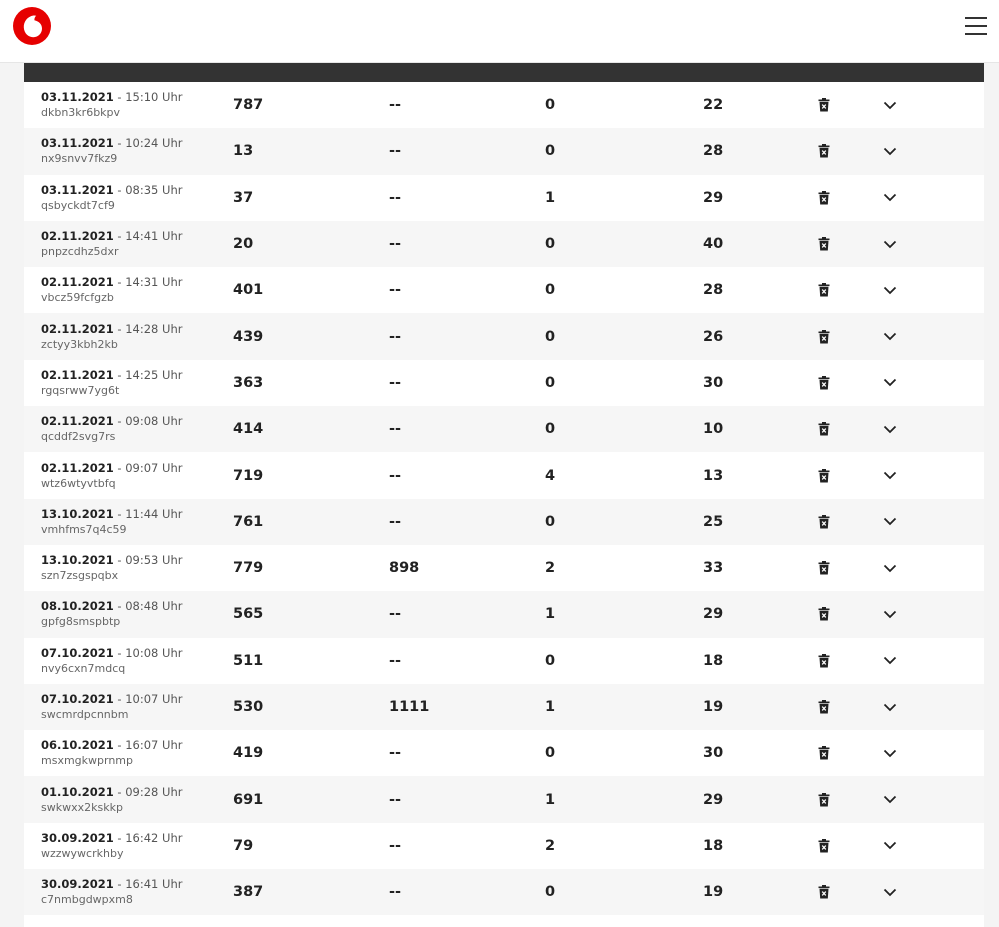 This screenshot has width=999, height=927. Describe the element at coordinates (128, 236) in the screenshot. I see `entry-datetime: 02.11.2021 - 14:41 Uhr` at that location.